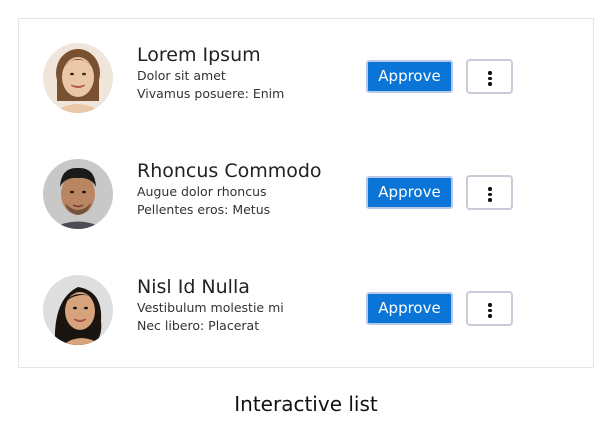  Describe the element at coordinates (211, 93) in the screenshot. I see `item-detail: Vivamus posuere: Enim` at that location.